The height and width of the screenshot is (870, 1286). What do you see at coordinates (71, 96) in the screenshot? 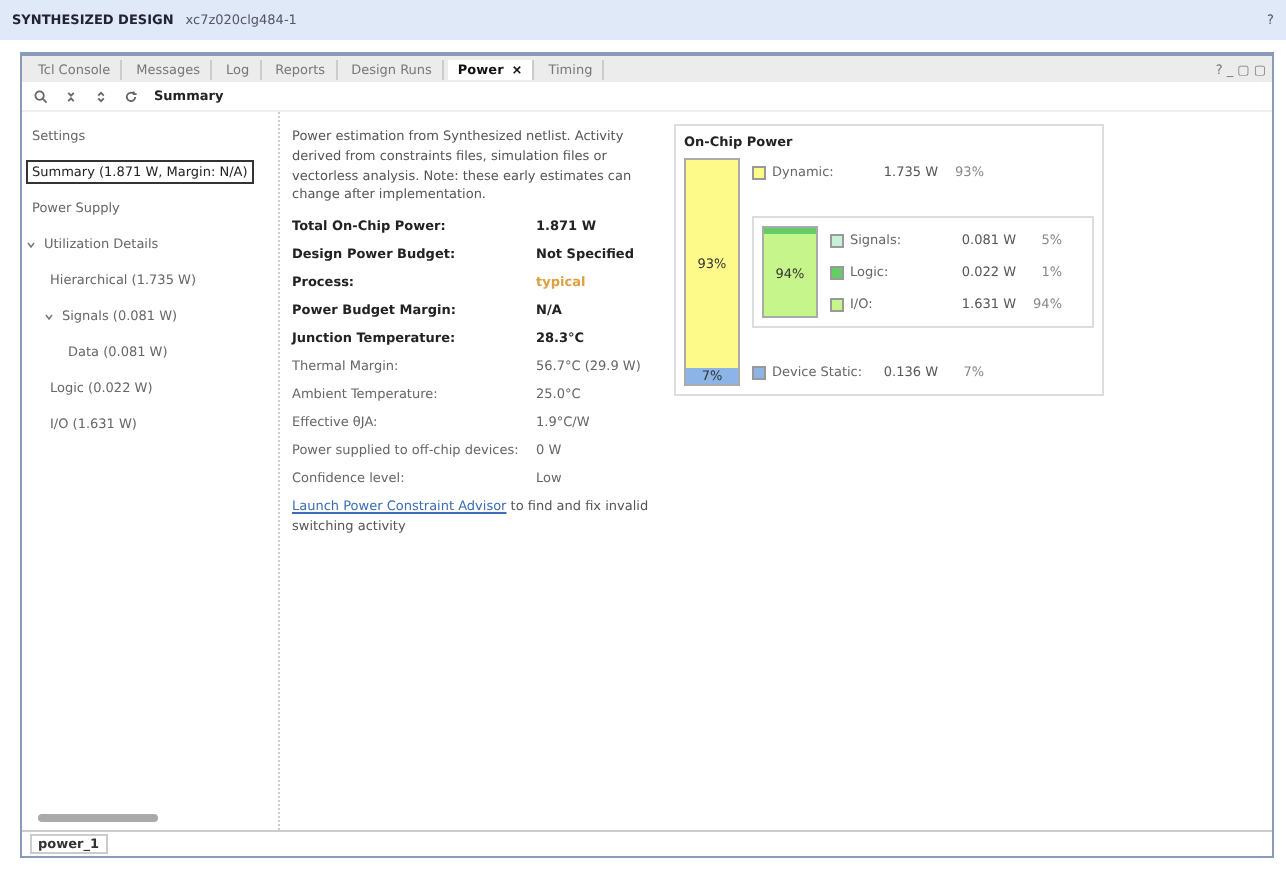
I see `collapse-icon` at bounding box center [71, 96].